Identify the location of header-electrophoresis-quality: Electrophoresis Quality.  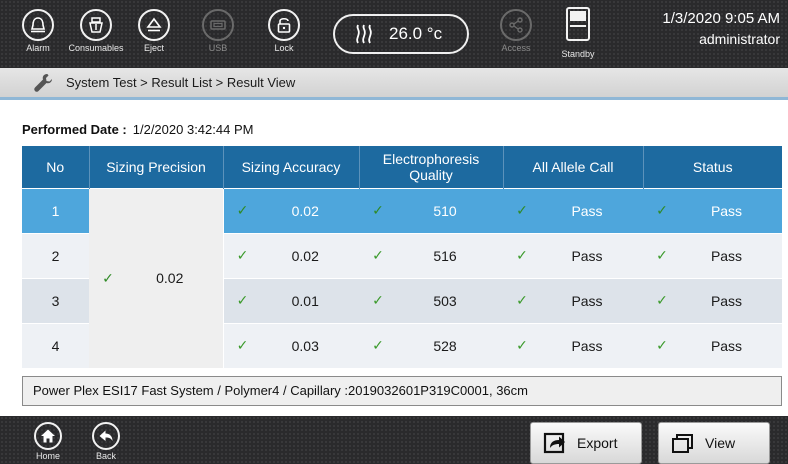
(431, 167).